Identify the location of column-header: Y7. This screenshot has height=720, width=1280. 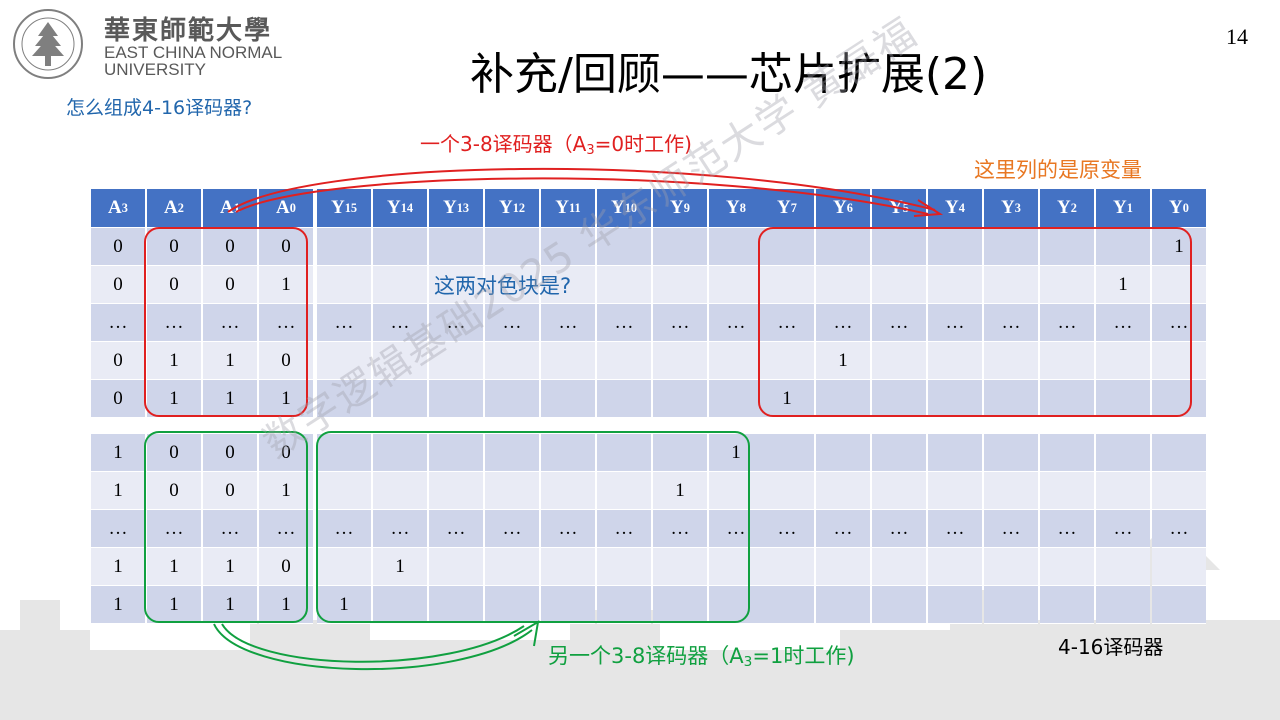
(787, 208).